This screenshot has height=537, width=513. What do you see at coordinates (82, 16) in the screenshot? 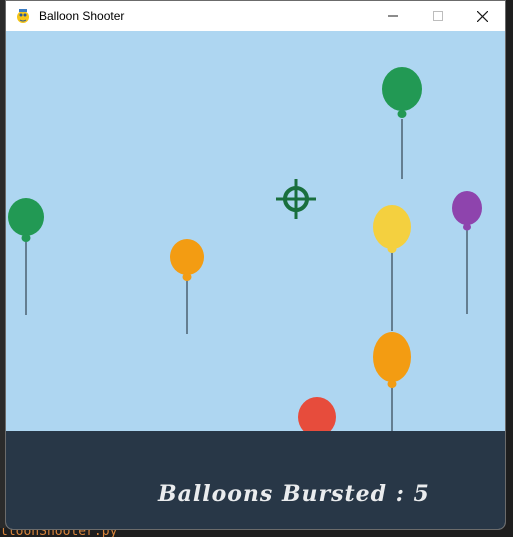
I see `window-title: Balloon Shooter` at bounding box center [82, 16].